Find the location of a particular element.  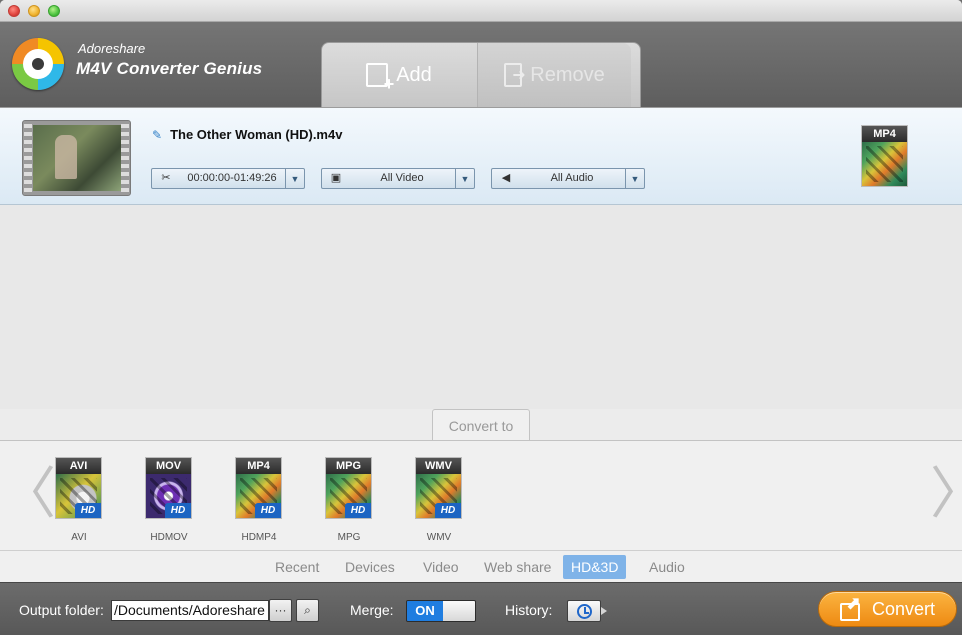

output-format-badge: MP4 is located at coordinates (884, 134).